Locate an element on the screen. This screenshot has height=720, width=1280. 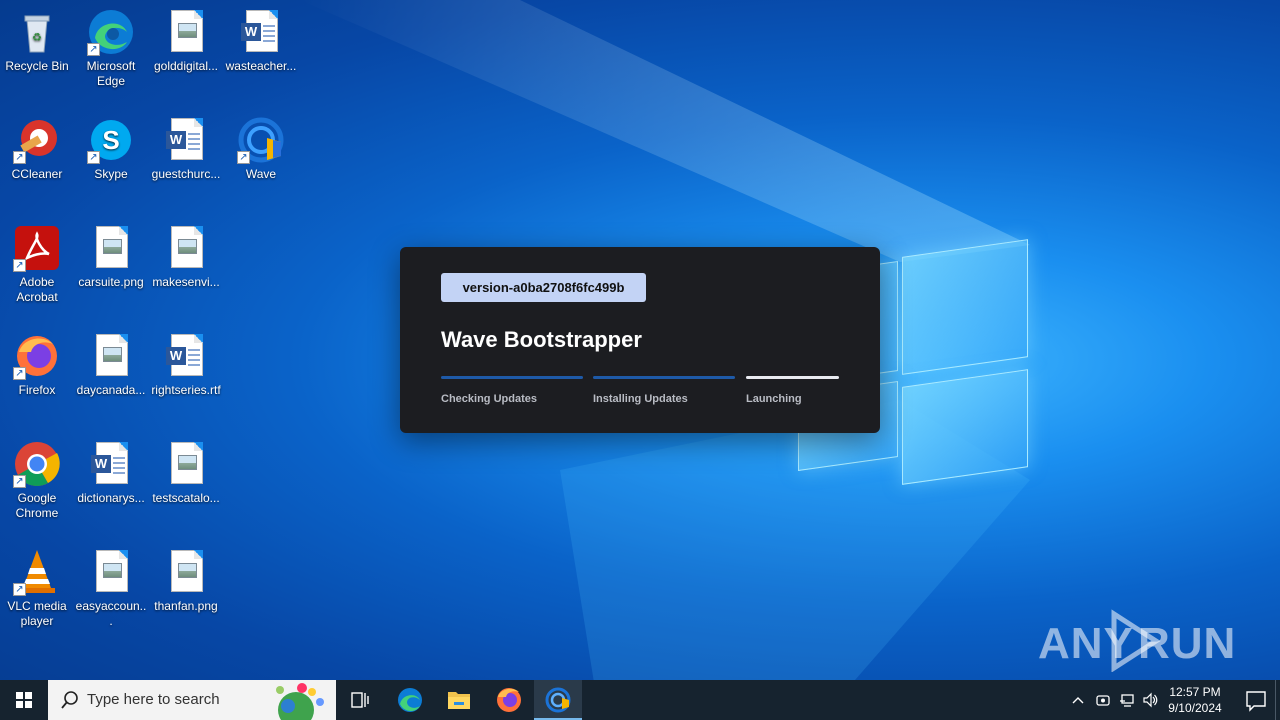
taskbar-wave is located at coordinates (558, 700).